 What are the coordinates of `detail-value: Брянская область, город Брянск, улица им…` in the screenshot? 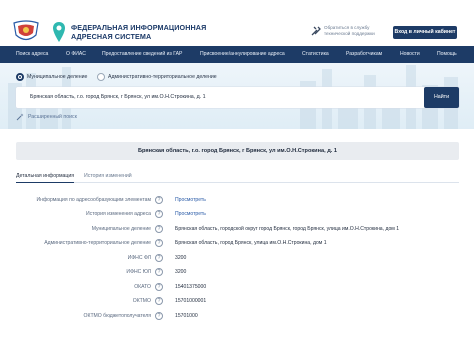 It's located at (251, 243).